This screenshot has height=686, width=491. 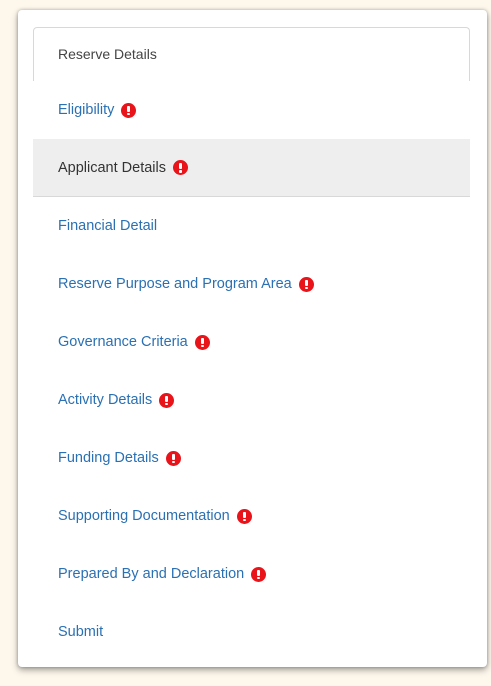 I want to click on nav-item-label: Supporting Documentation, so click(x=144, y=516).